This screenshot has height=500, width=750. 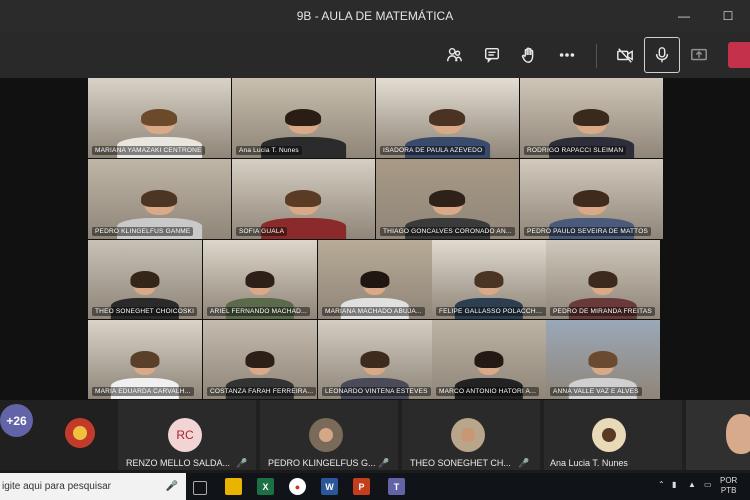 I want to click on participant-video-tile: MARIANA YAMAZAKI CENTRONE, so click(x=159, y=118).